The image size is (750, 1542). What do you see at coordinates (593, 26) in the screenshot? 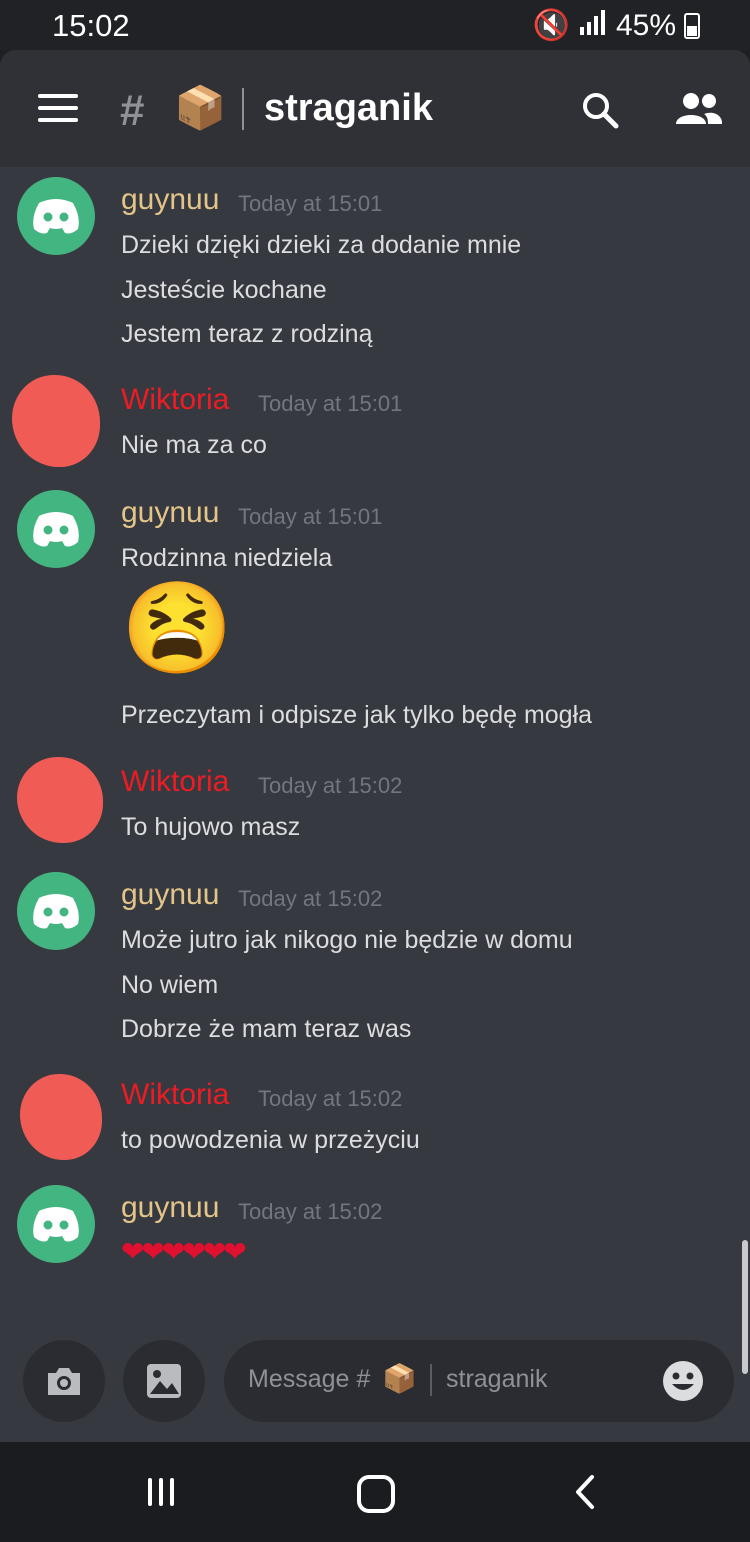
I see `signal-icon` at bounding box center [593, 26].